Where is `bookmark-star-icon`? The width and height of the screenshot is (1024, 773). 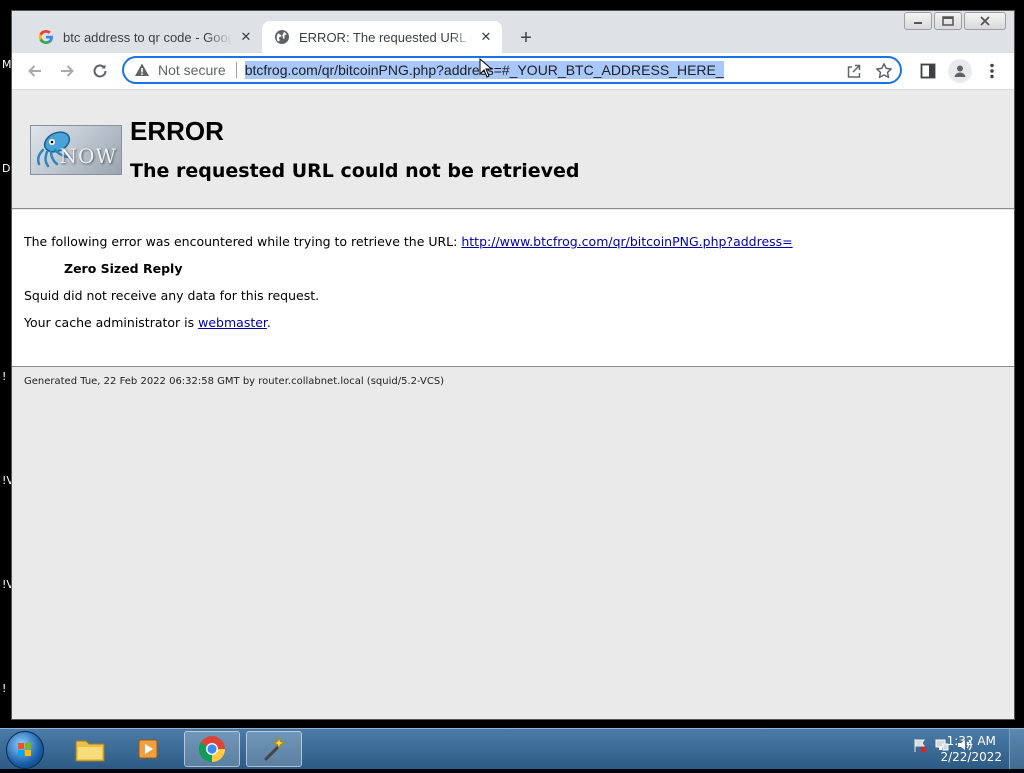 bookmark-star-icon is located at coordinates (884, 71).